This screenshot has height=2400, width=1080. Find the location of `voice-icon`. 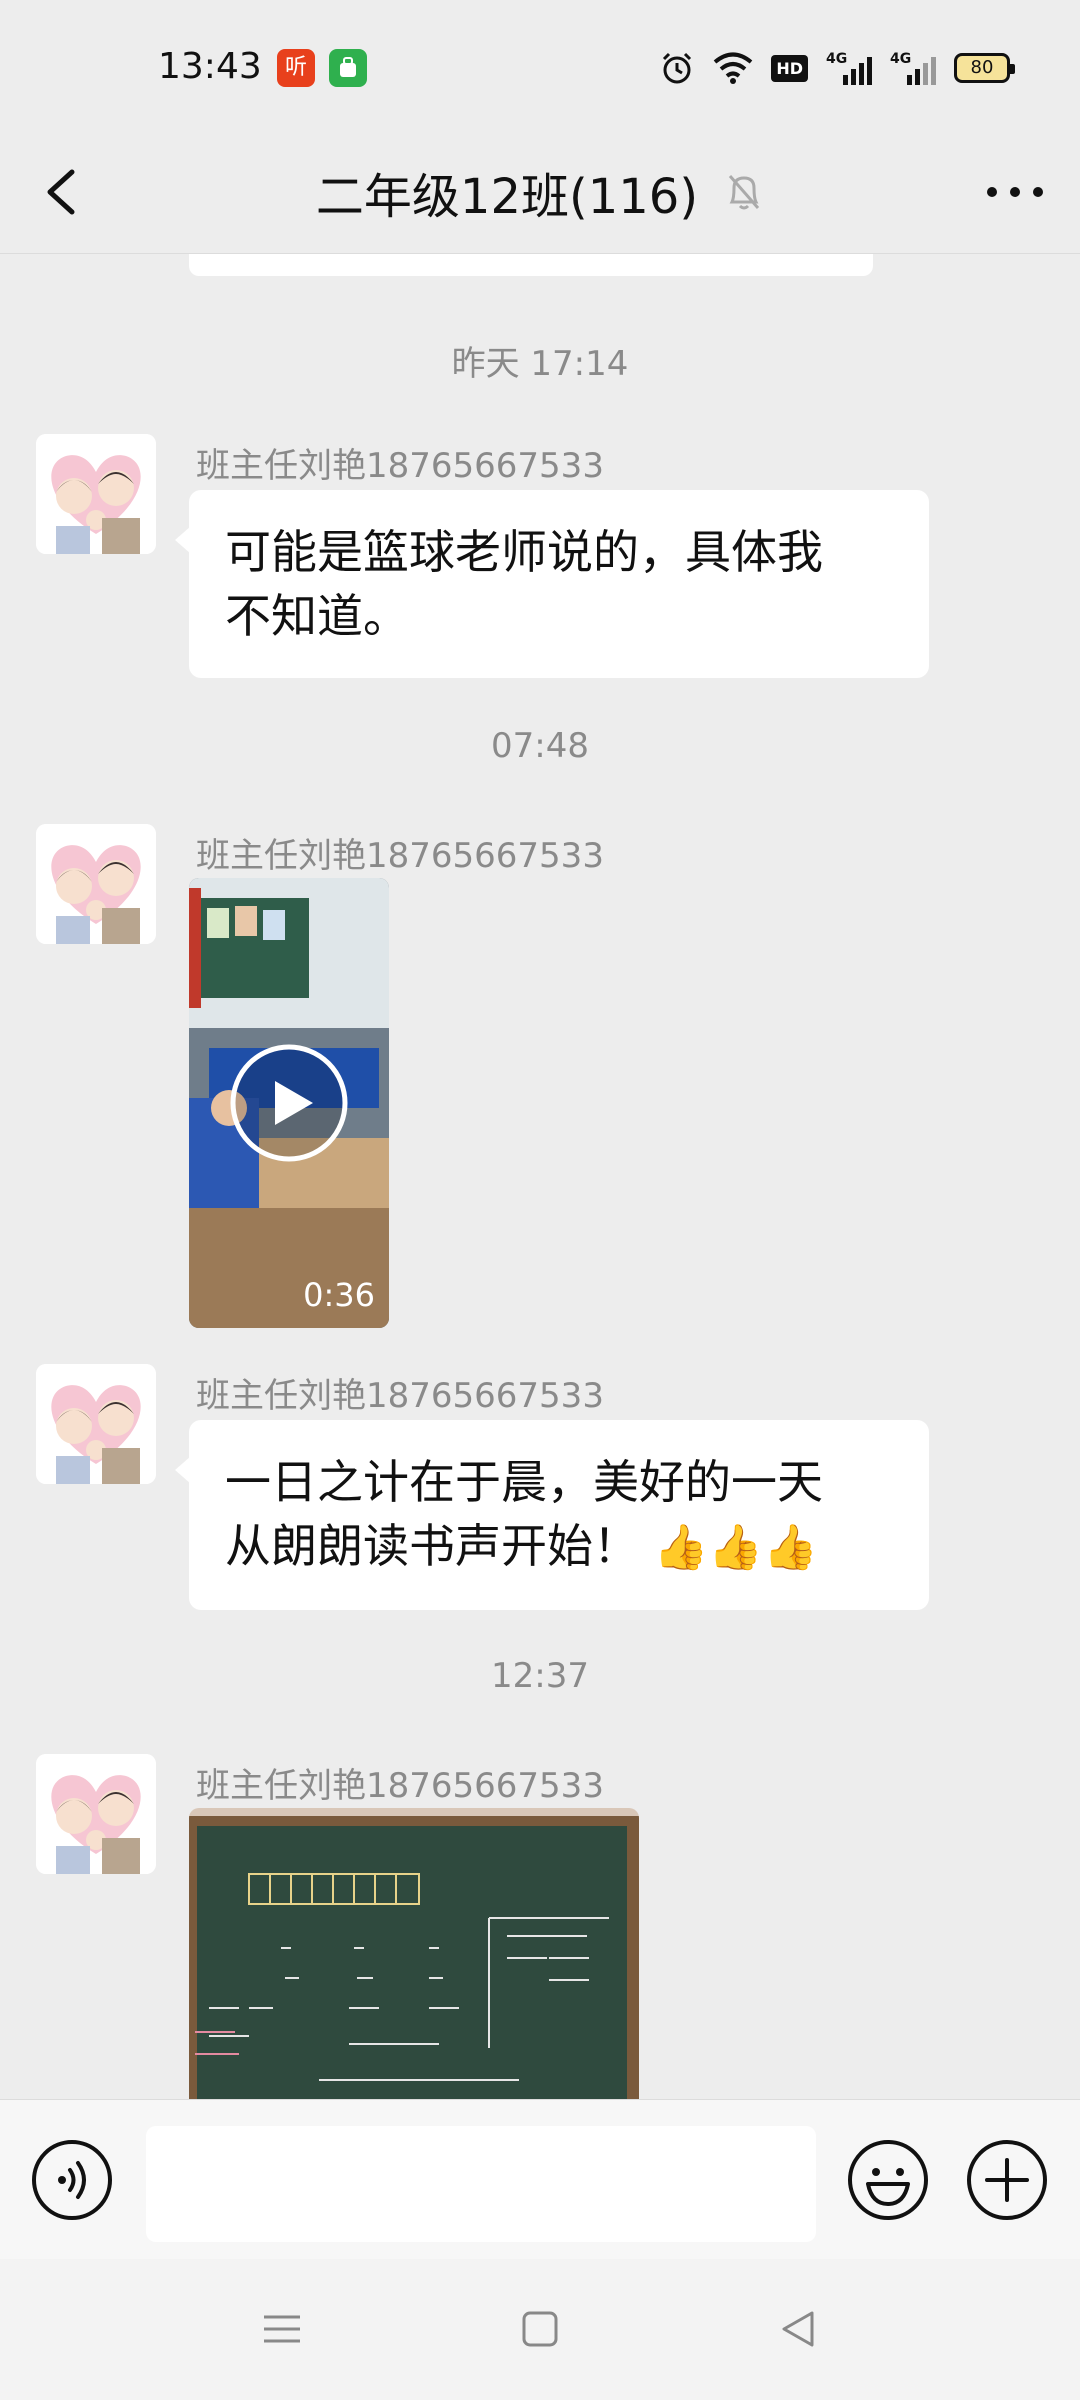

voice-icon is located at coordinates (72, 2180).